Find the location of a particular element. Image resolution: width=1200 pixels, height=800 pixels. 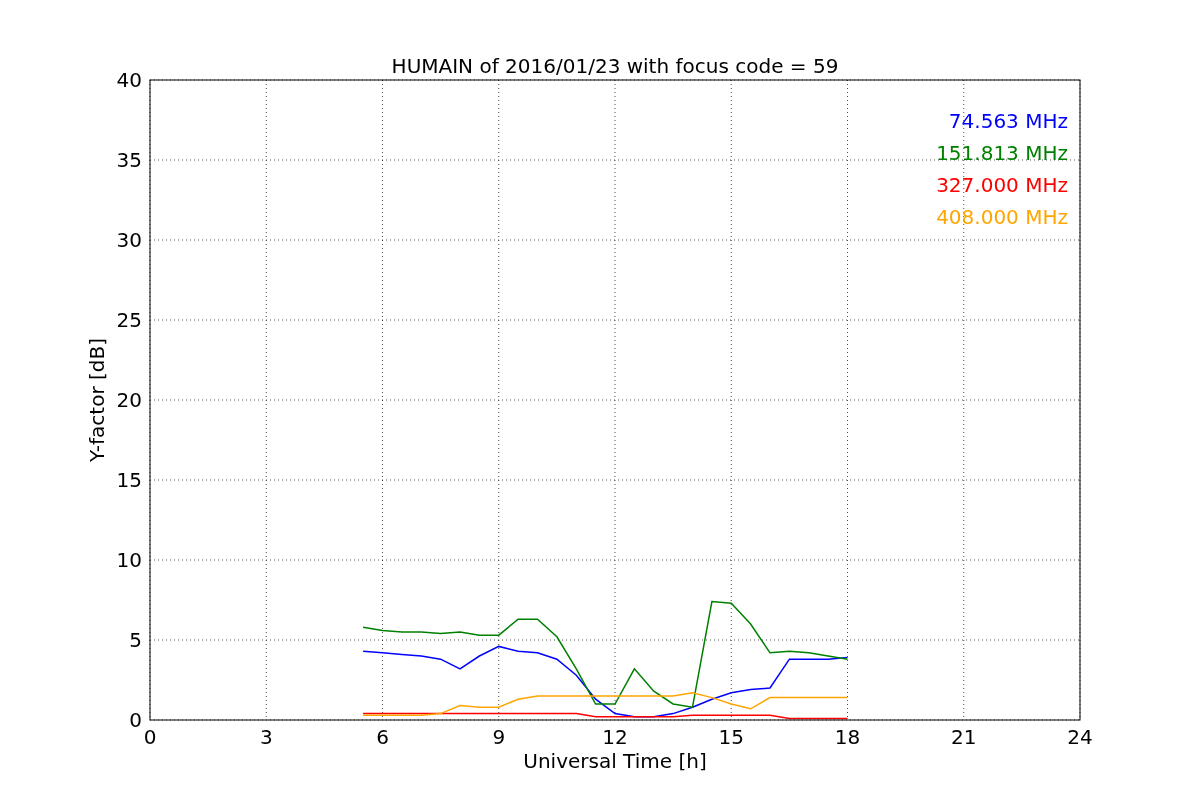

y-tick-label: 10 is located at coordinates (129, 560).